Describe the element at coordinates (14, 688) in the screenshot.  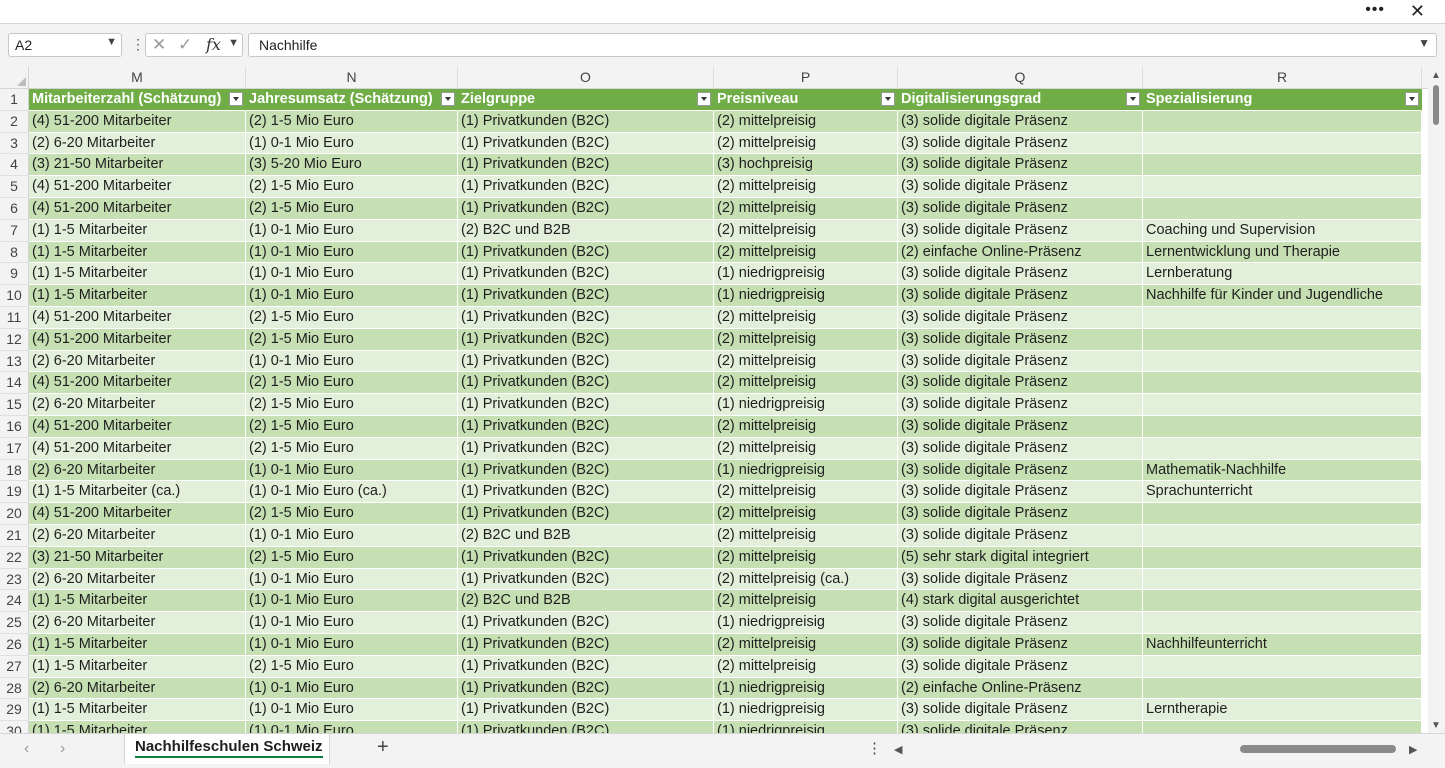
I see `row-number: 28` at that location.